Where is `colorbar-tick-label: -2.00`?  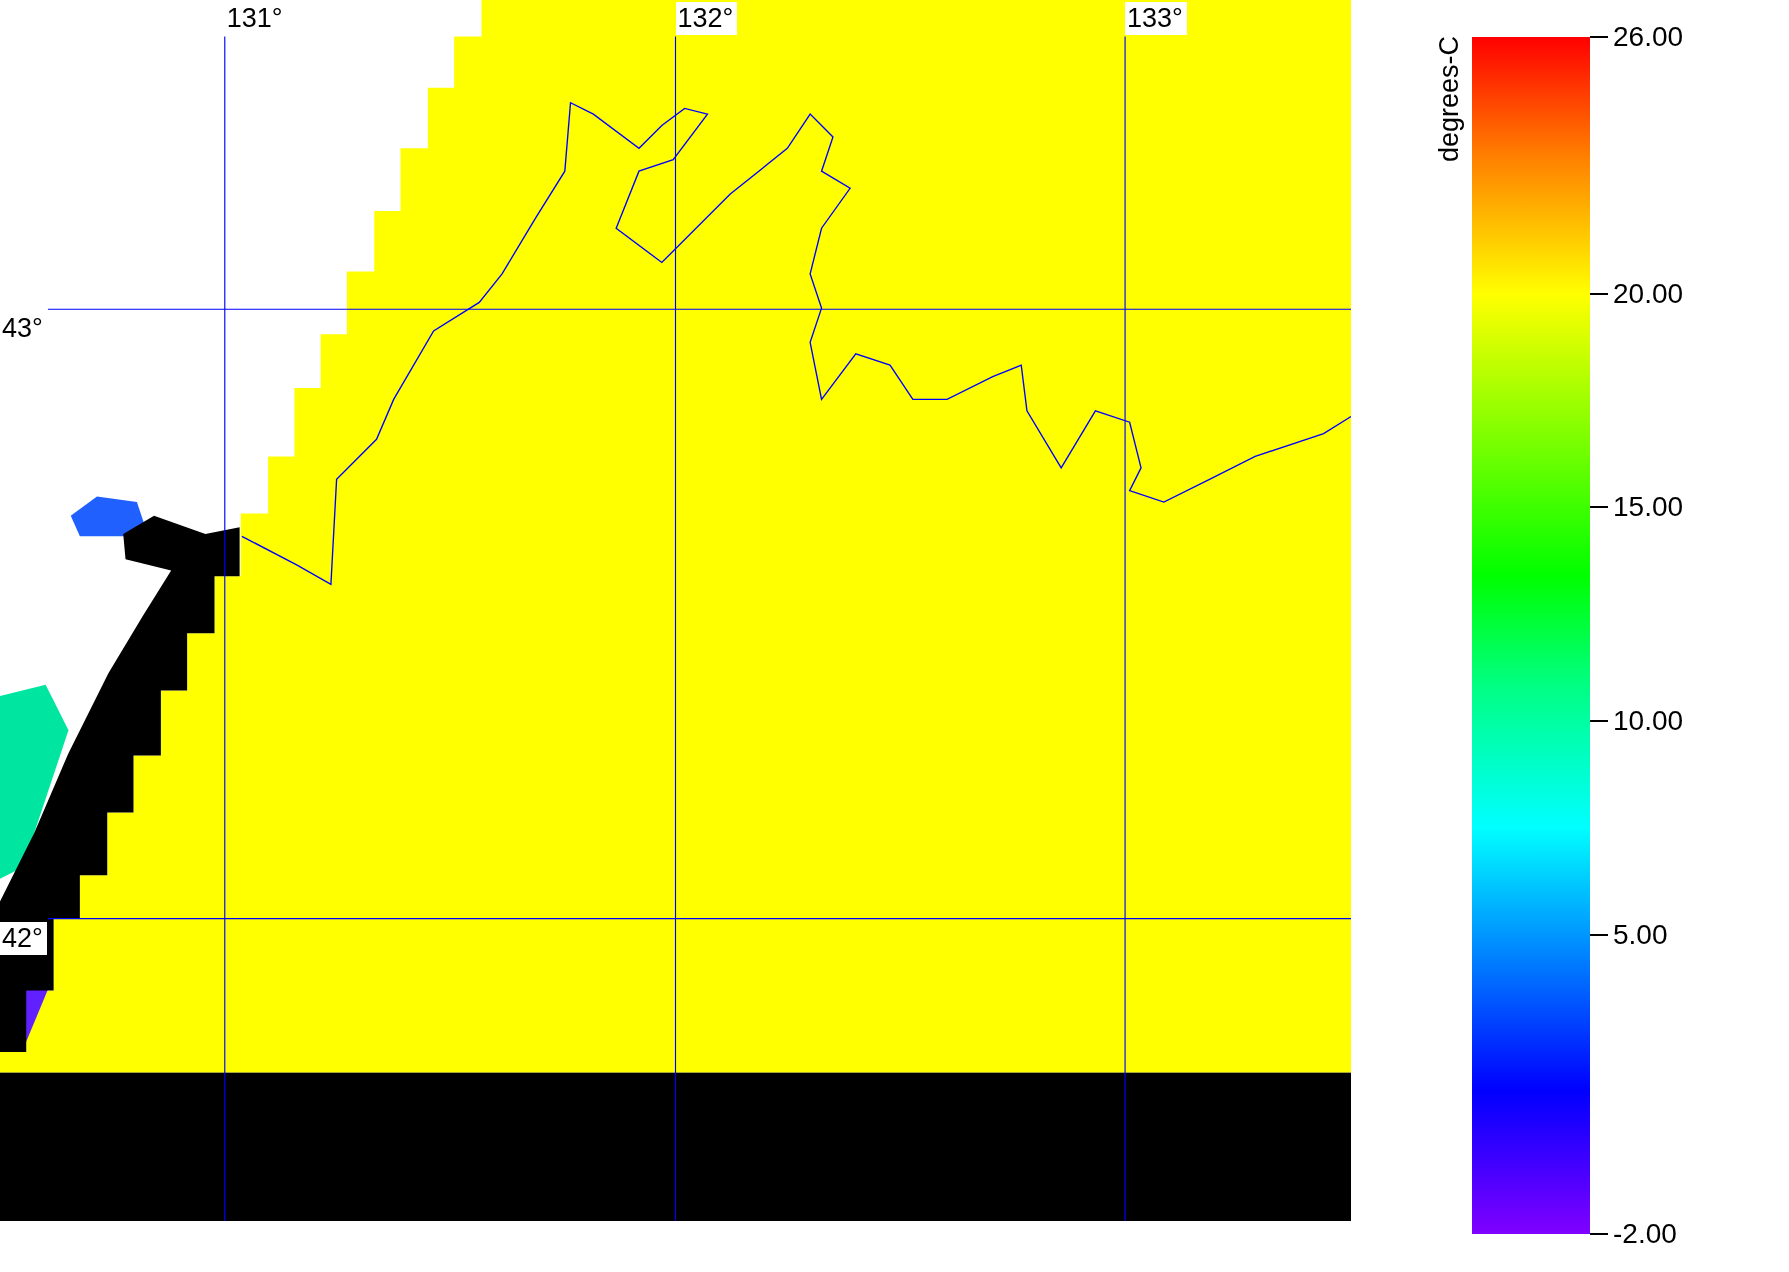
colorbar-tick-label: -2.00 is located at coordinates (1645, 1234).